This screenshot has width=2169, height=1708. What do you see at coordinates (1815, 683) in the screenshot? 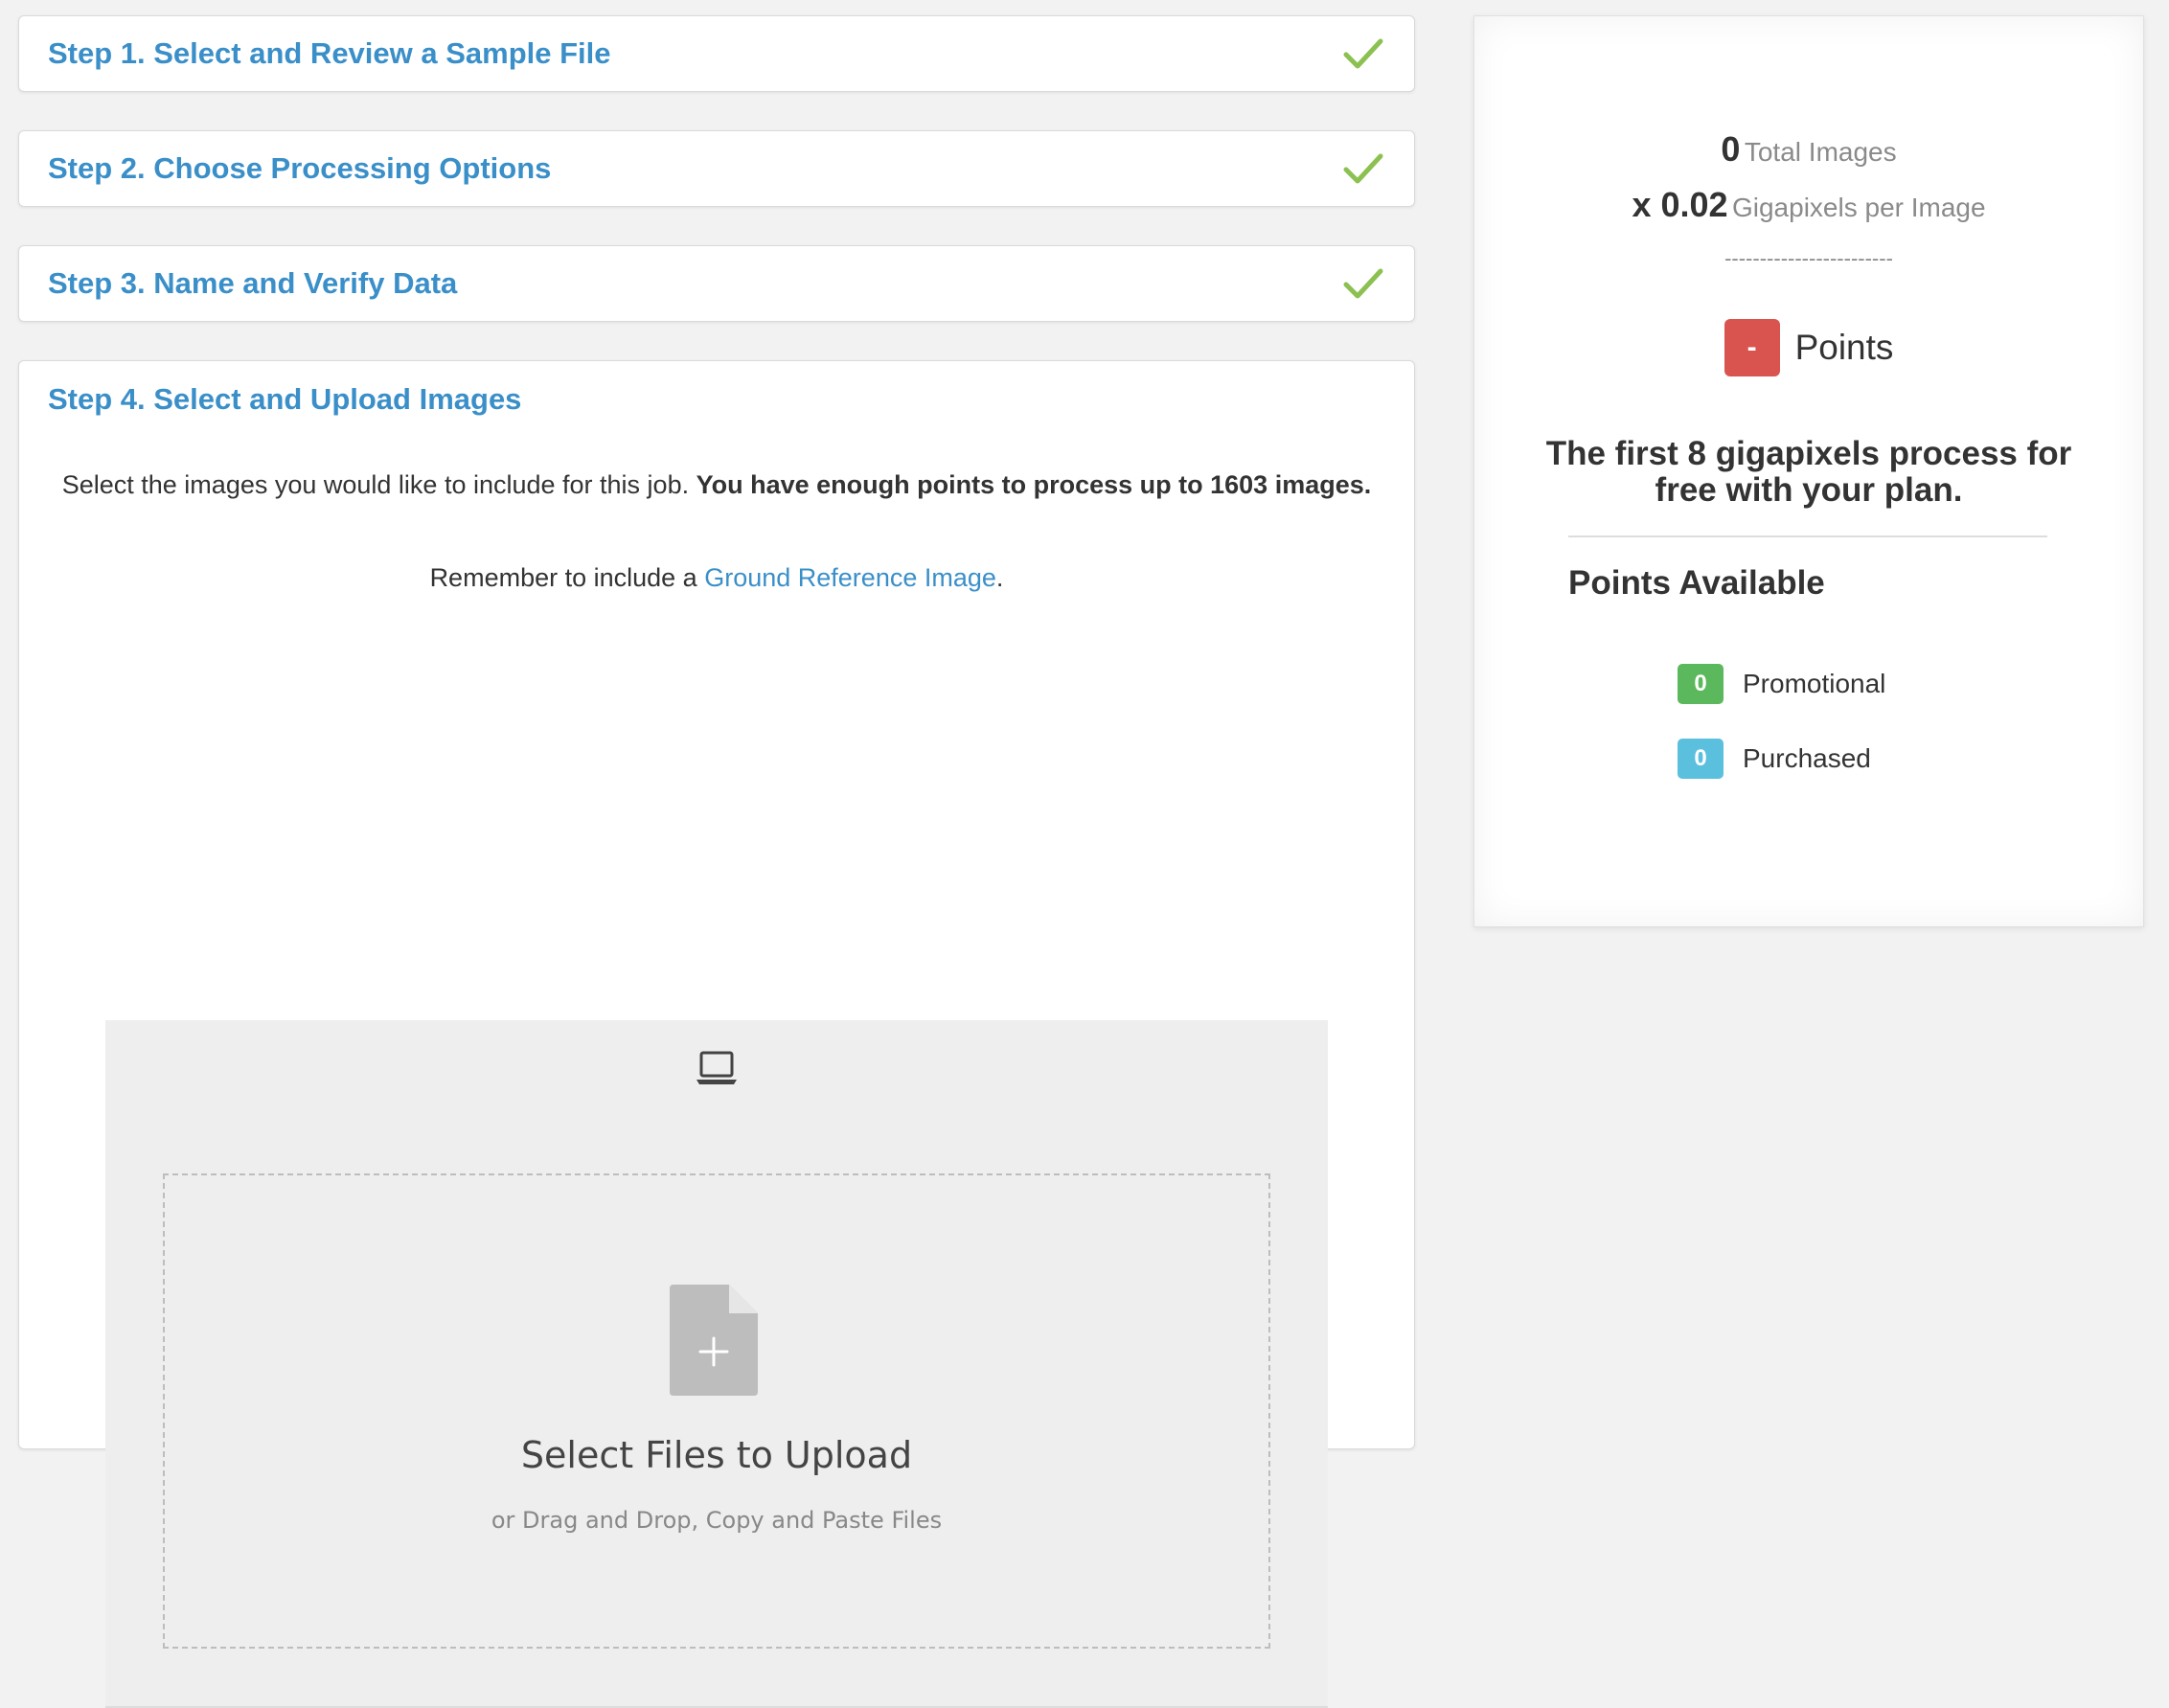
I see `promotional-label: Promotional` at bounding box center [1815, 683].